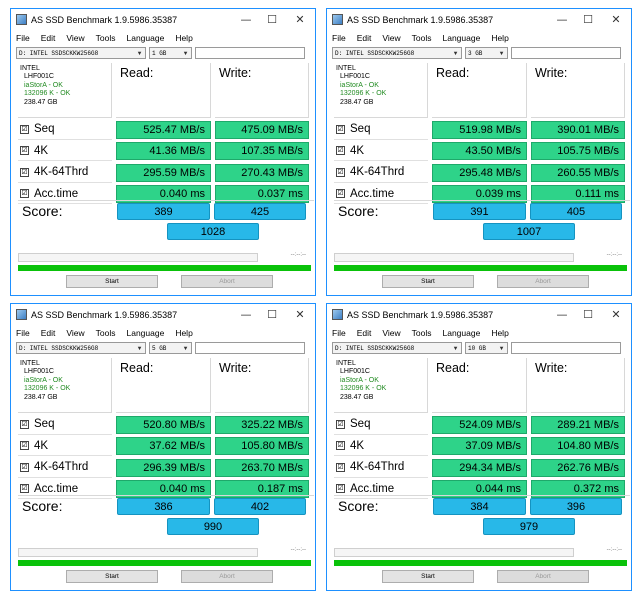  Describe the element at coordinates (377, 172) in the screenshot. I see `4k64-label: 4K-64Thrd` at that location.